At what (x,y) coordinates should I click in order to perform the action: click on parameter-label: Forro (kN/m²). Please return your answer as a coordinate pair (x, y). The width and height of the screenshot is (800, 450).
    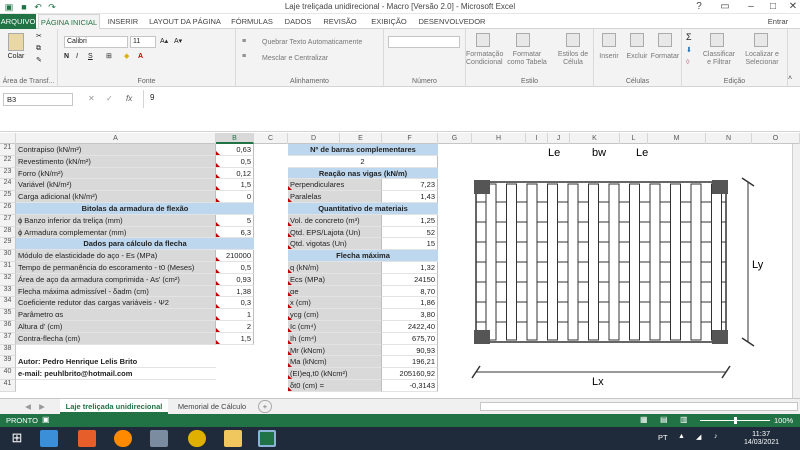
    Looking at the image, I should click on (116, 173).